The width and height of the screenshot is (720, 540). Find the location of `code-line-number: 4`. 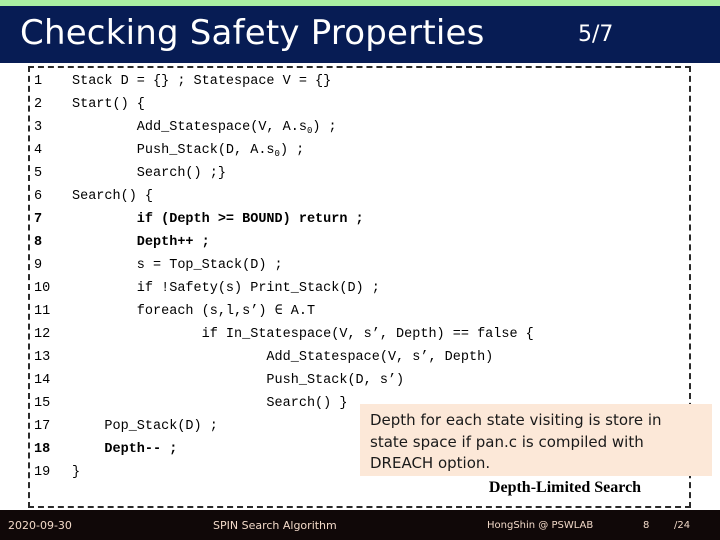

code-line-number: 4 is located at coordinates (38, 150).